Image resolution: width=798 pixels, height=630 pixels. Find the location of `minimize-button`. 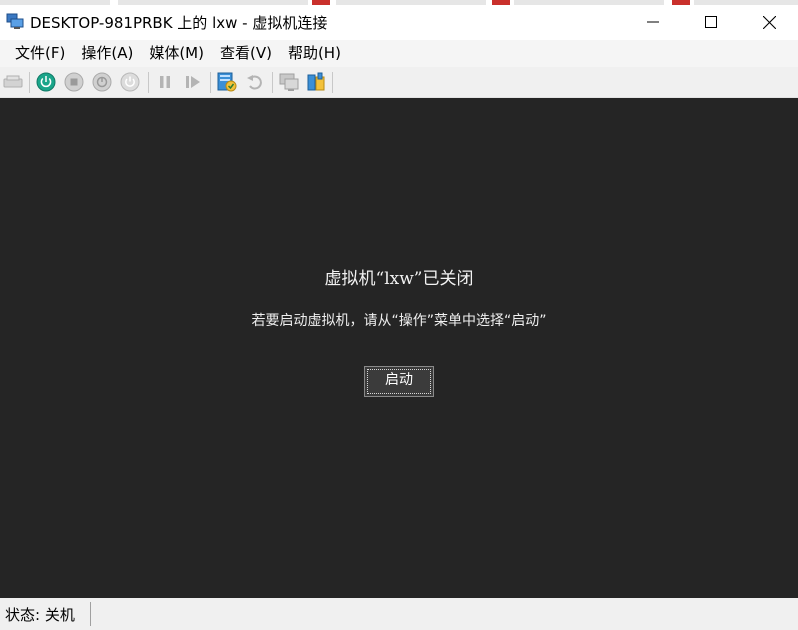

minimize-button is located at coordinates (653, 22).